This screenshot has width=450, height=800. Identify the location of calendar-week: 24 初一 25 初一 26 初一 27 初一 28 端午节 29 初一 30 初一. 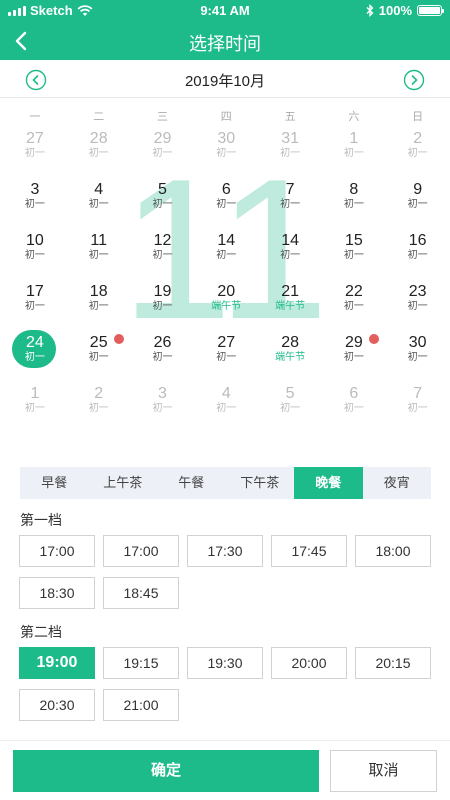
(226, 356).